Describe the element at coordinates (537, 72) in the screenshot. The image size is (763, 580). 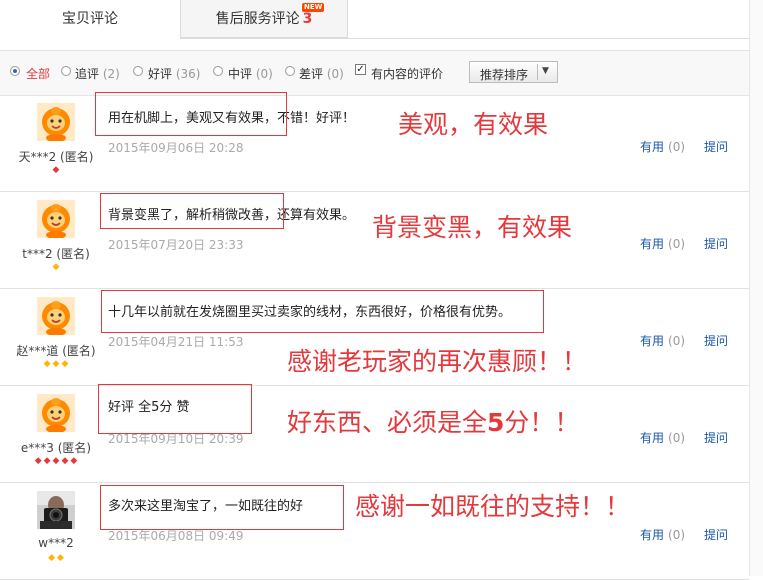
I see `sort-dropdown-divider` at that location.